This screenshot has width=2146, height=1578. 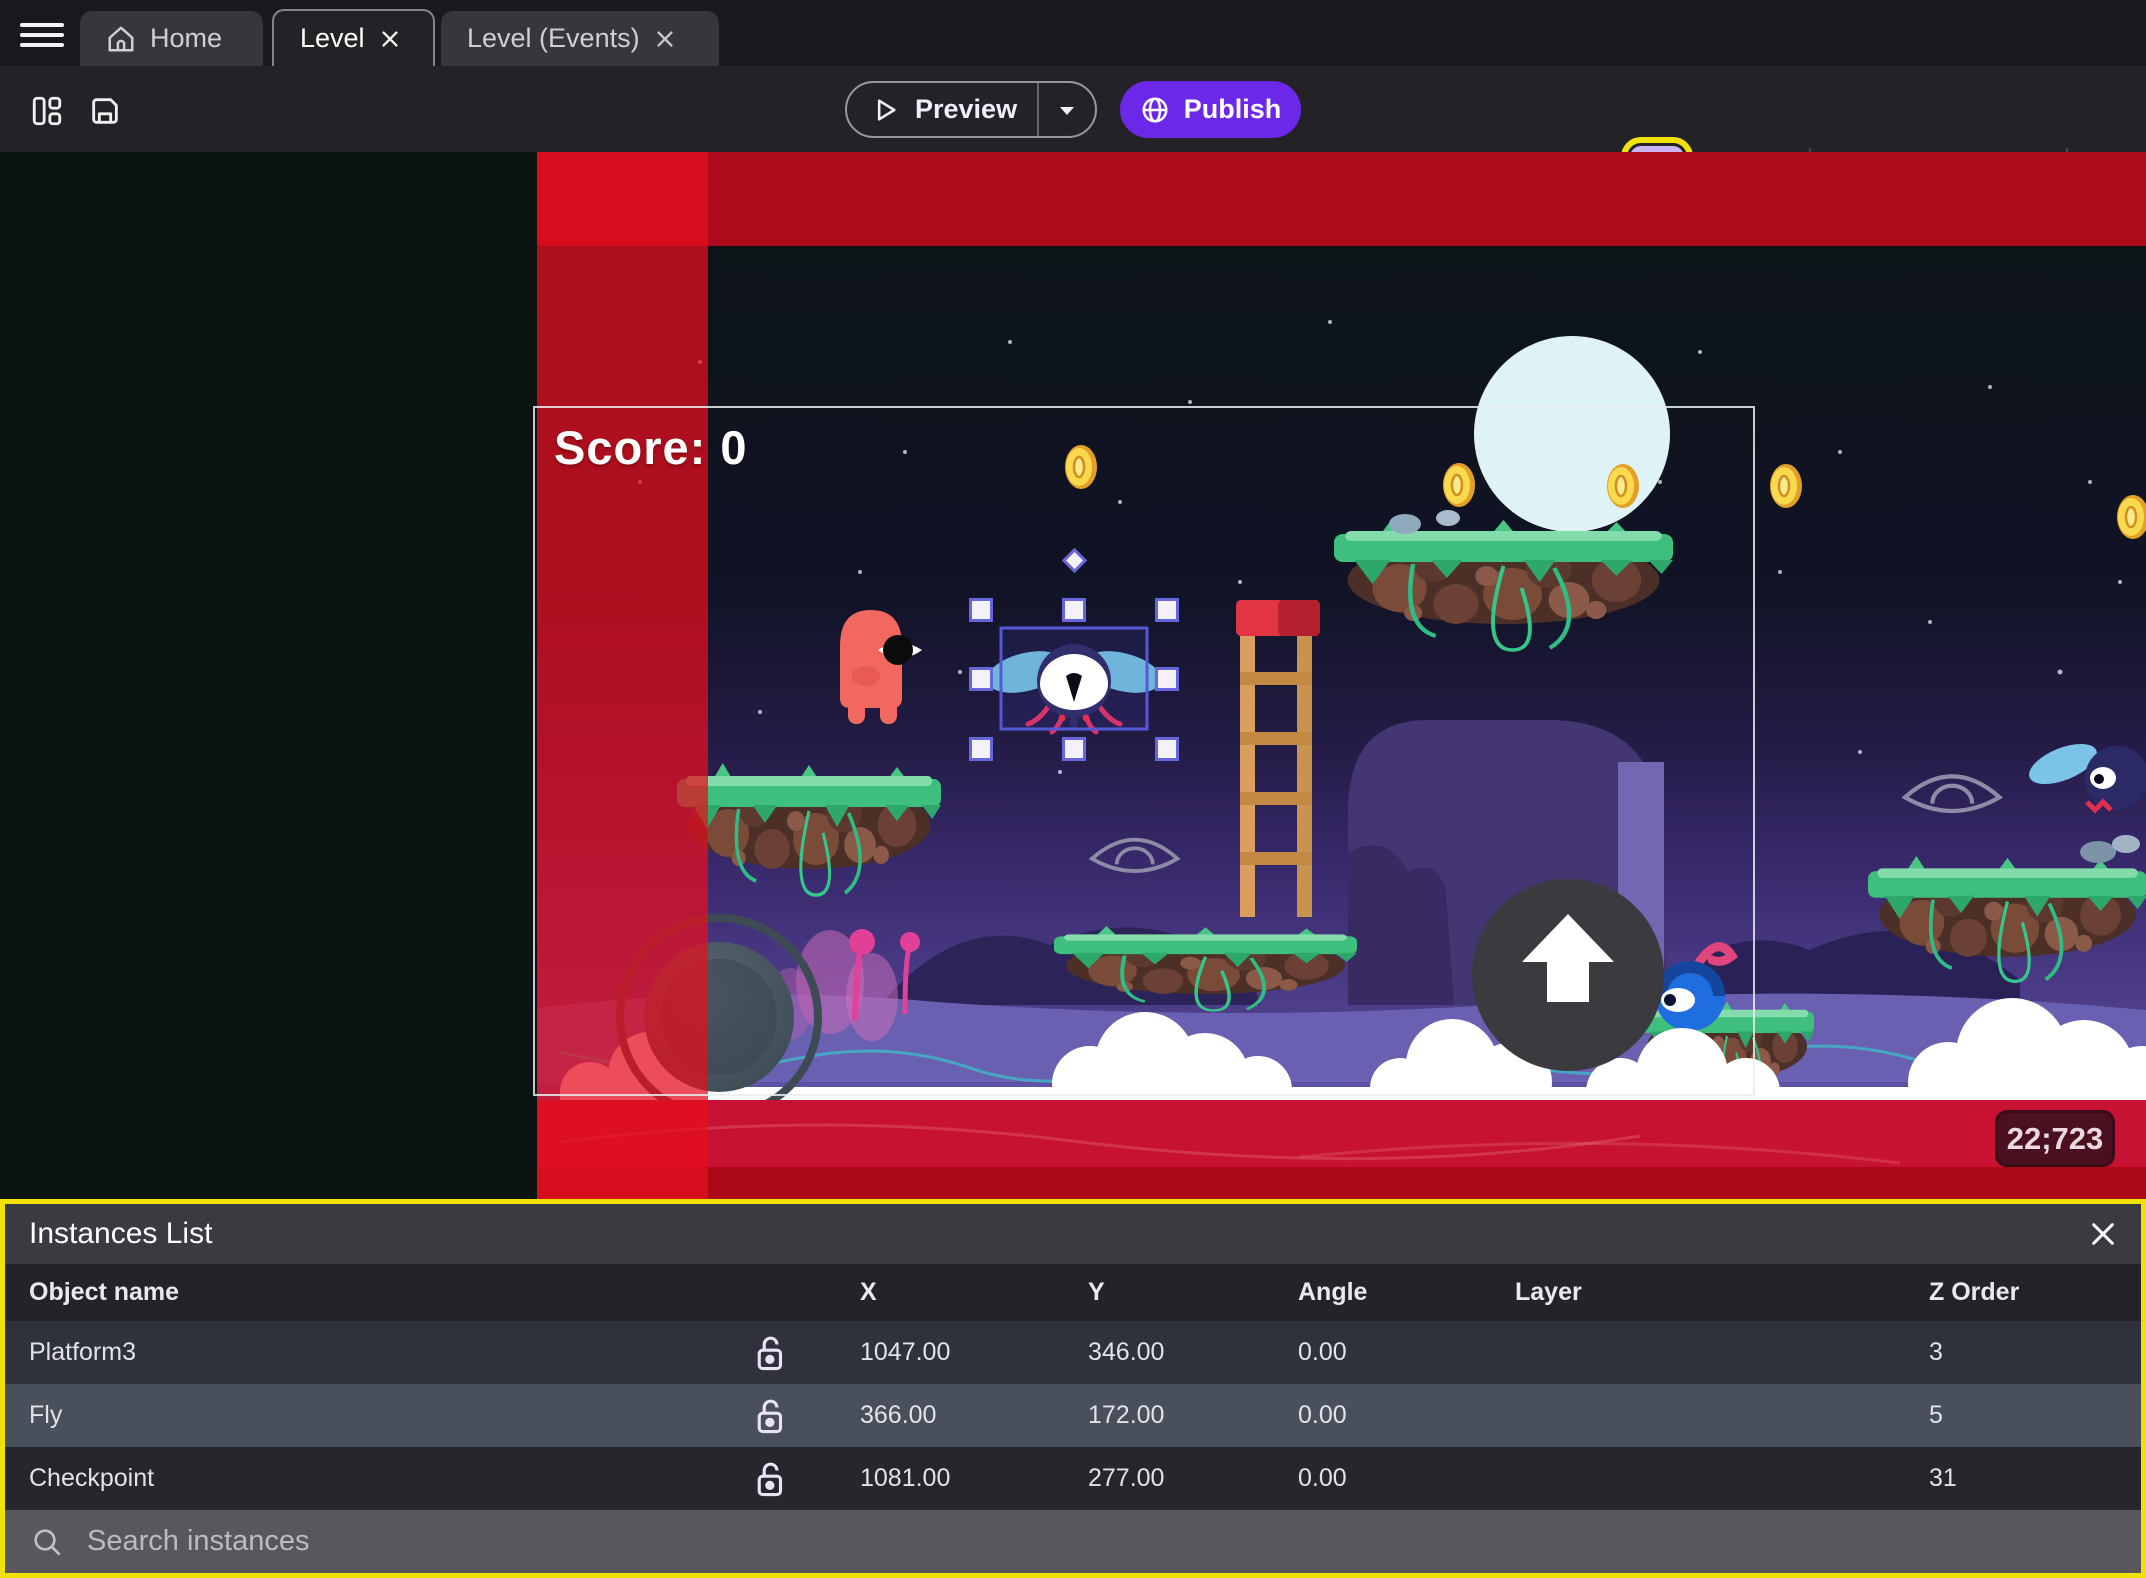 What do you see at coordinates (1073, 1234) in the screenshot?
I see `panel-title-bar: Instances List` at bounding box center [1073, 1234].